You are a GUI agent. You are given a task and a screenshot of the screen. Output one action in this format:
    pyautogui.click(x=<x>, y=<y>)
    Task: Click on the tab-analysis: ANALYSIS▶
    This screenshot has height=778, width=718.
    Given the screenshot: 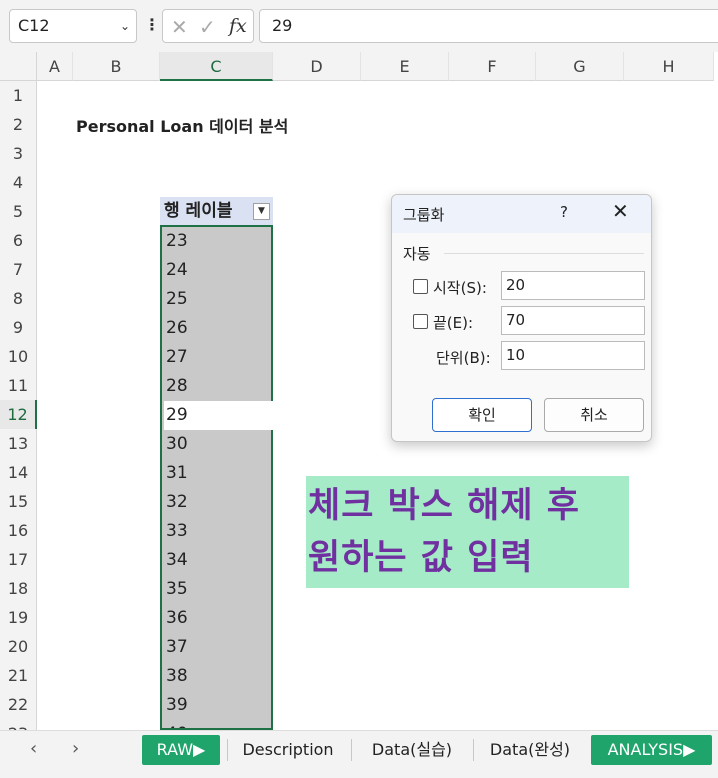 What is the action you would take?
    pyautogui.click(x=651, y=750)
    